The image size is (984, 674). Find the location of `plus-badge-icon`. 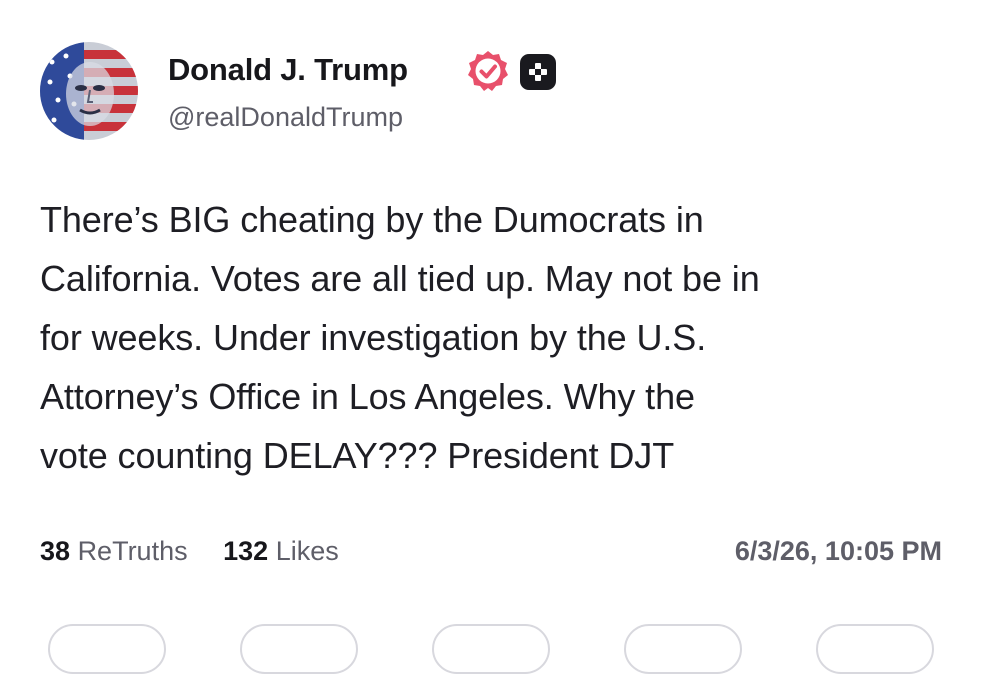

plus-badge-icon is located at coordinates (538, 72).